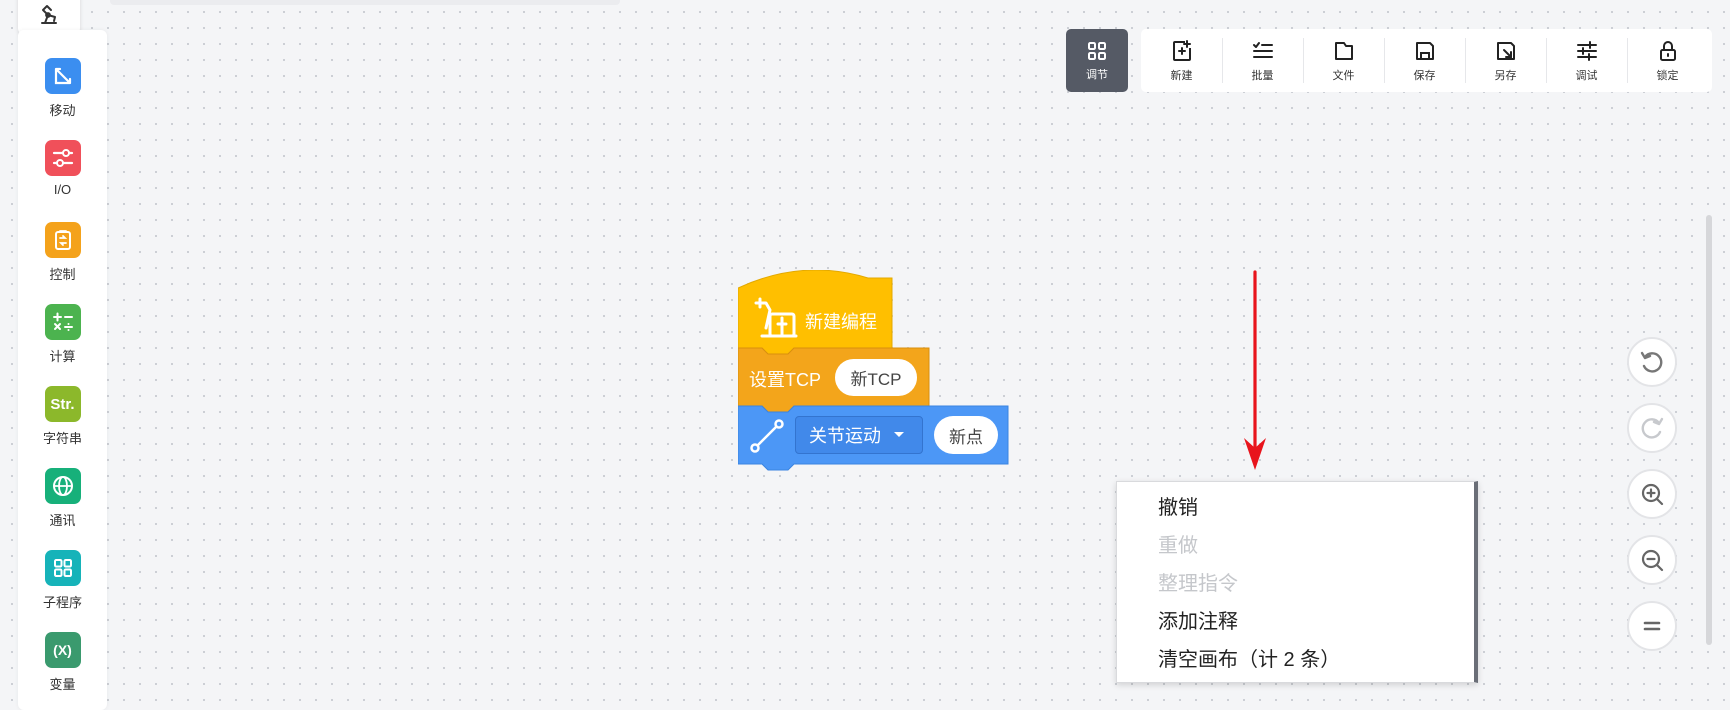 Image resolution: width=1730 pixels, height=710 pixels. Describe the element at coordinates (62, 370) in the screenshot. I see `category-sidebar: 移动 I/O 控制 计算 Str. 字符串 通讯 子程序 (X) 变量` at that location.